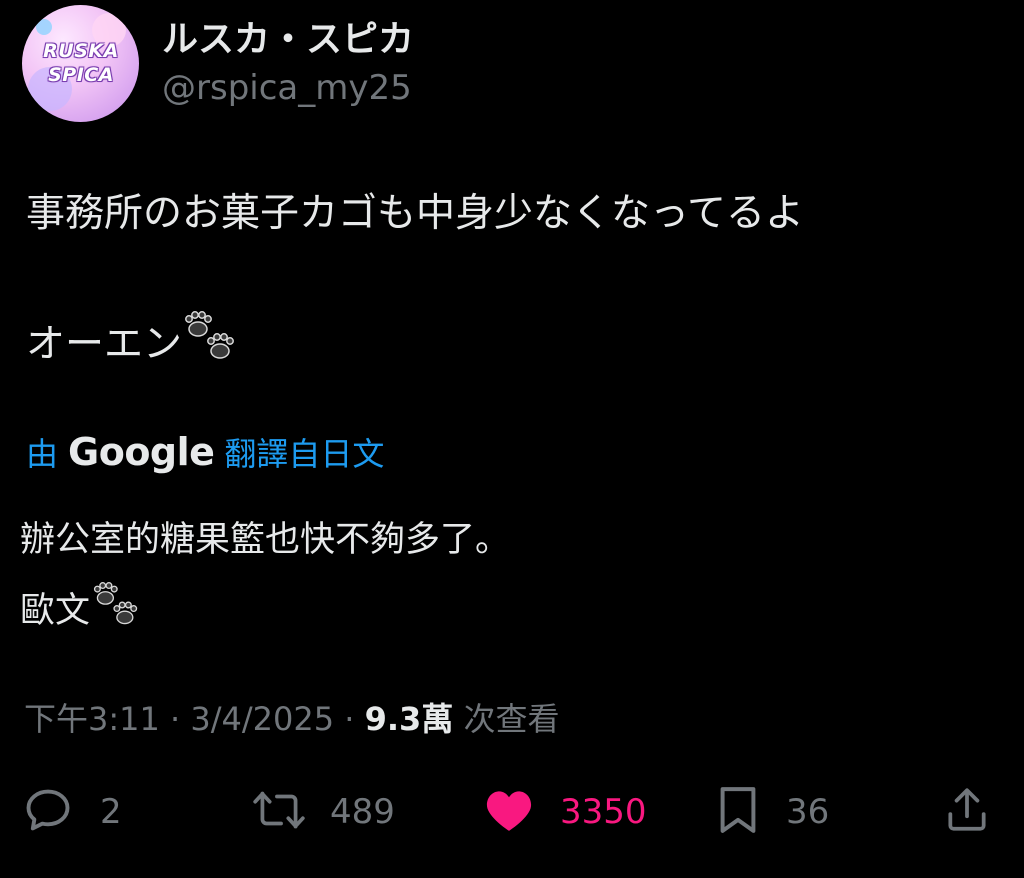  I want to click on tweet-meta: 下午3:11 · 3/4/2025 · 9.3萬 次查看, so click(292, 719).